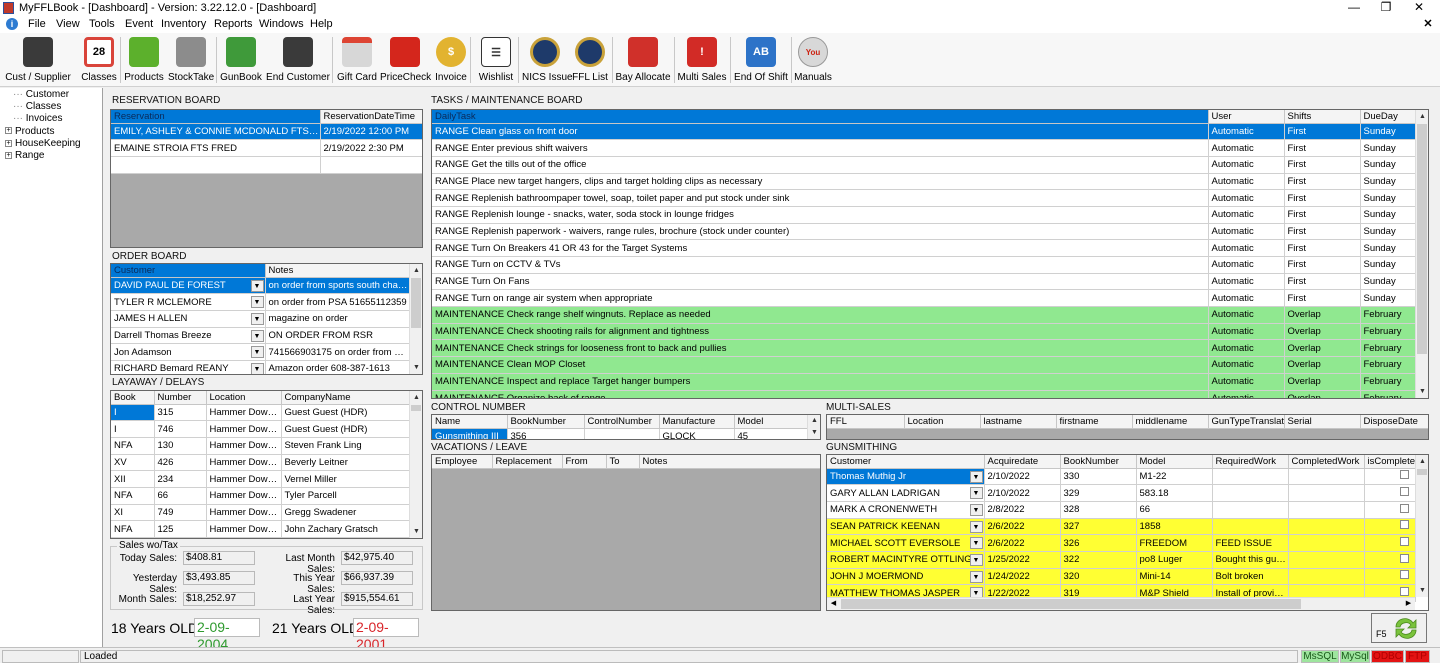 The image size is (1440, 663). I want to click on required-work-cell: FEED ISSUE, so click(1250, 543).